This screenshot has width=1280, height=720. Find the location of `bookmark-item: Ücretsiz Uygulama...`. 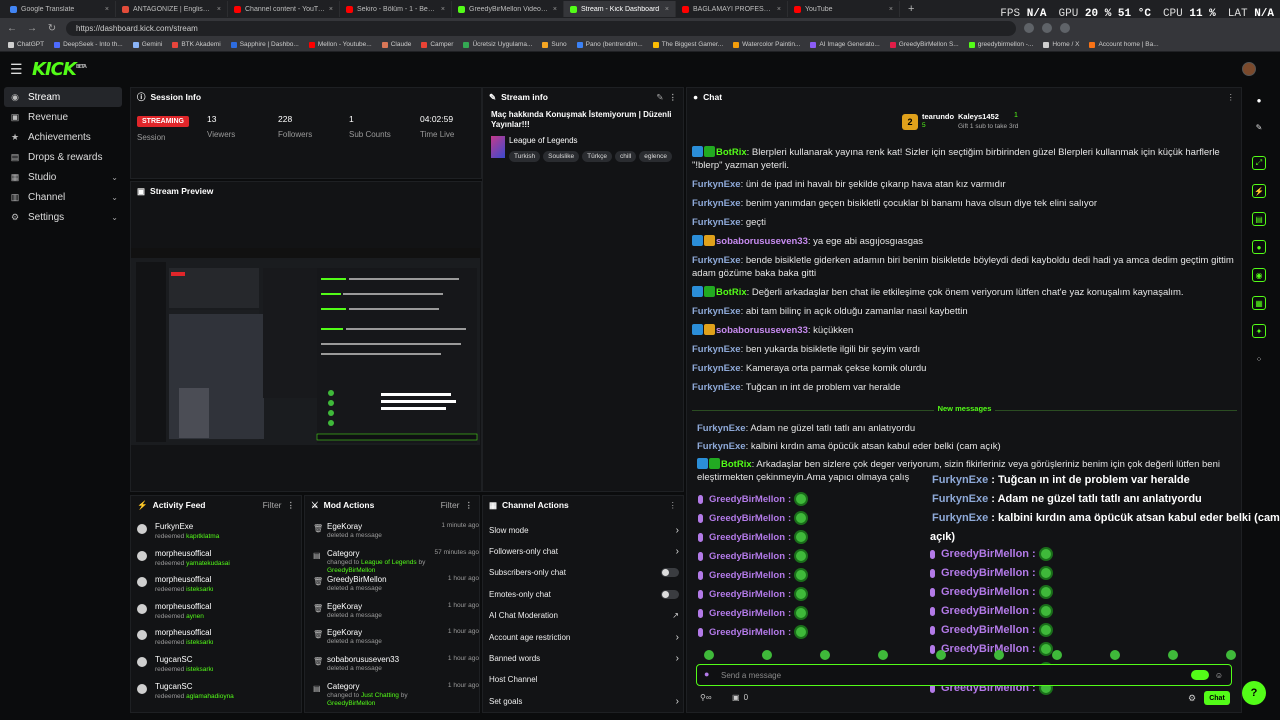

bookmark-item: Ücretsiz Uygulama... is located at coordinates (497, 44).